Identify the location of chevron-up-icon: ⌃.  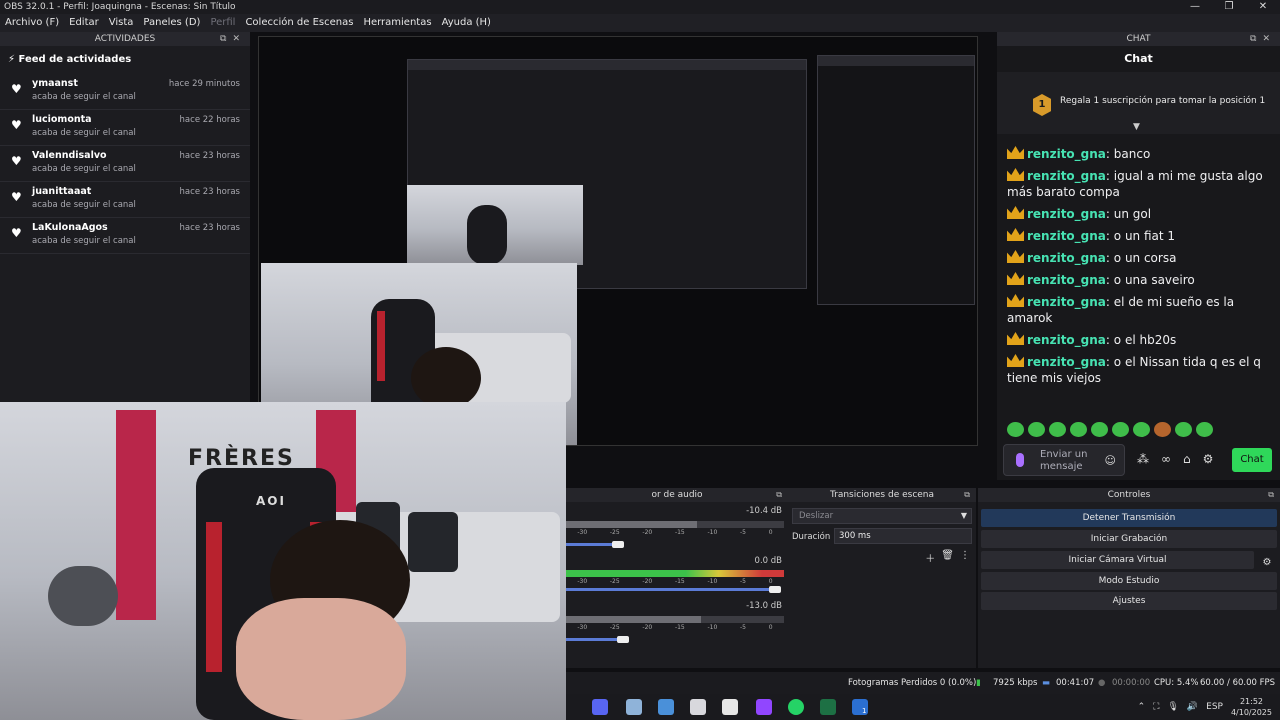
(1142, 707).